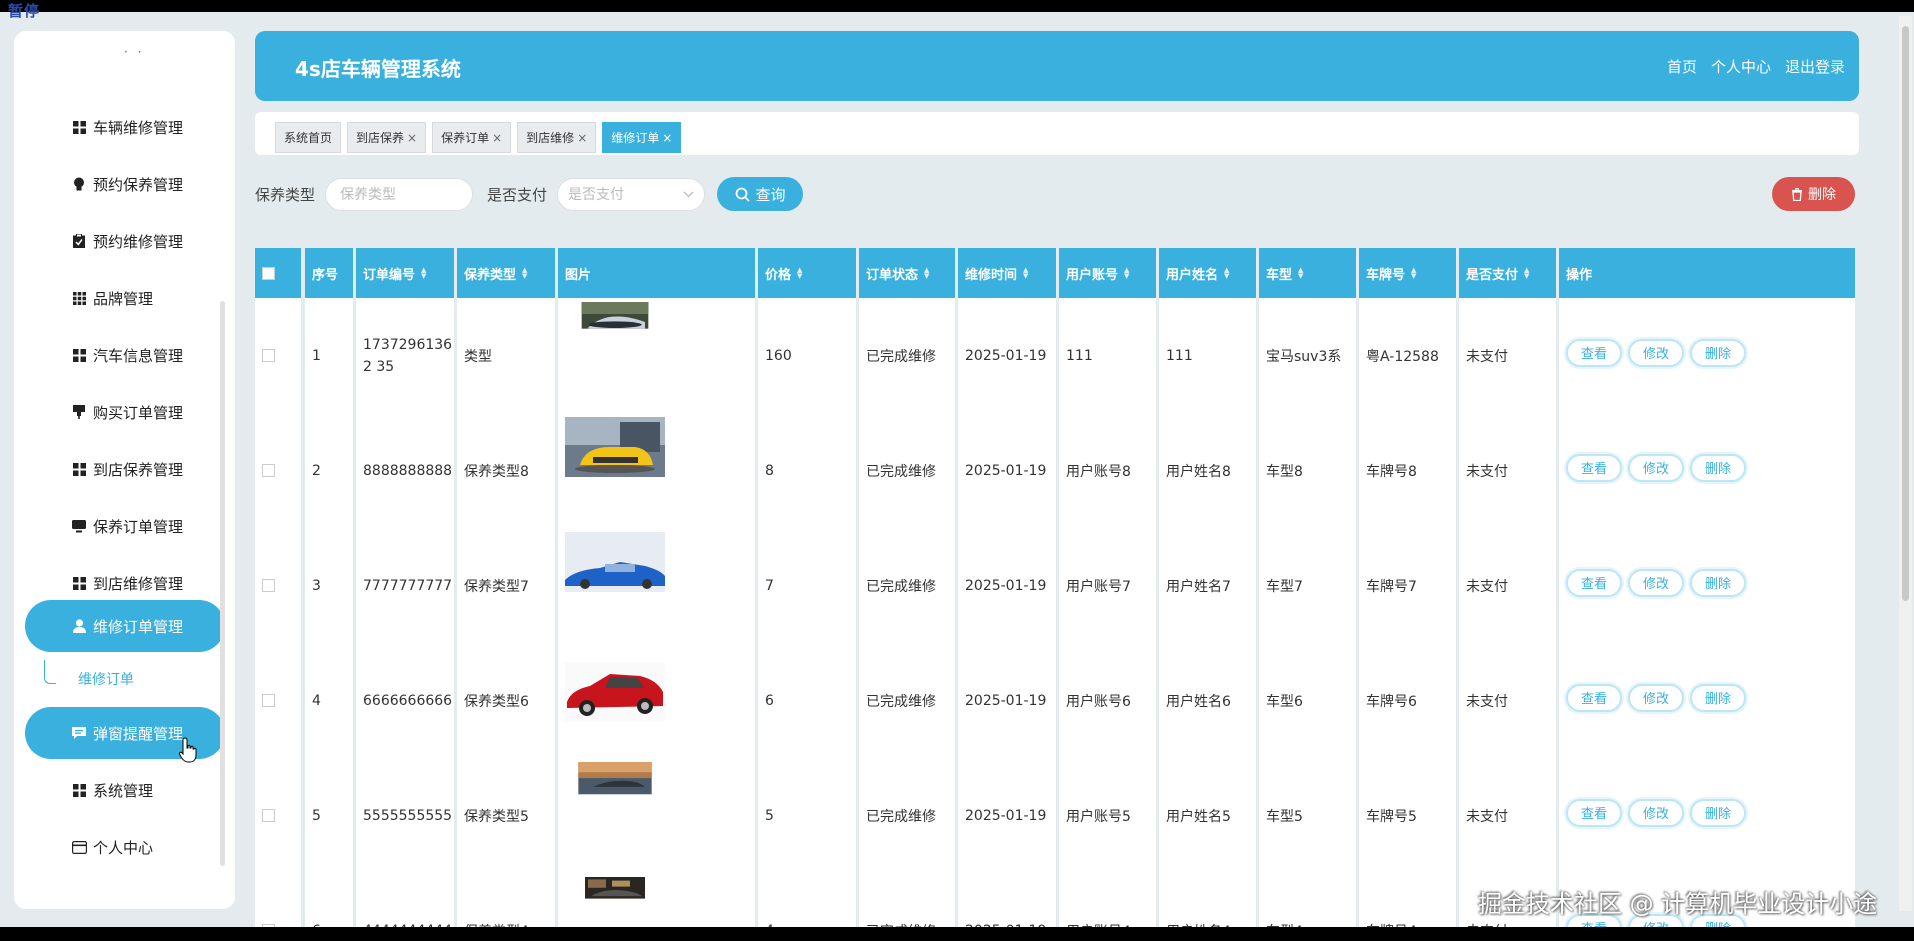  Describe the element at coordinates (1815, 66) in the screenshot. I see `logout-link: 退出登录` at that location.